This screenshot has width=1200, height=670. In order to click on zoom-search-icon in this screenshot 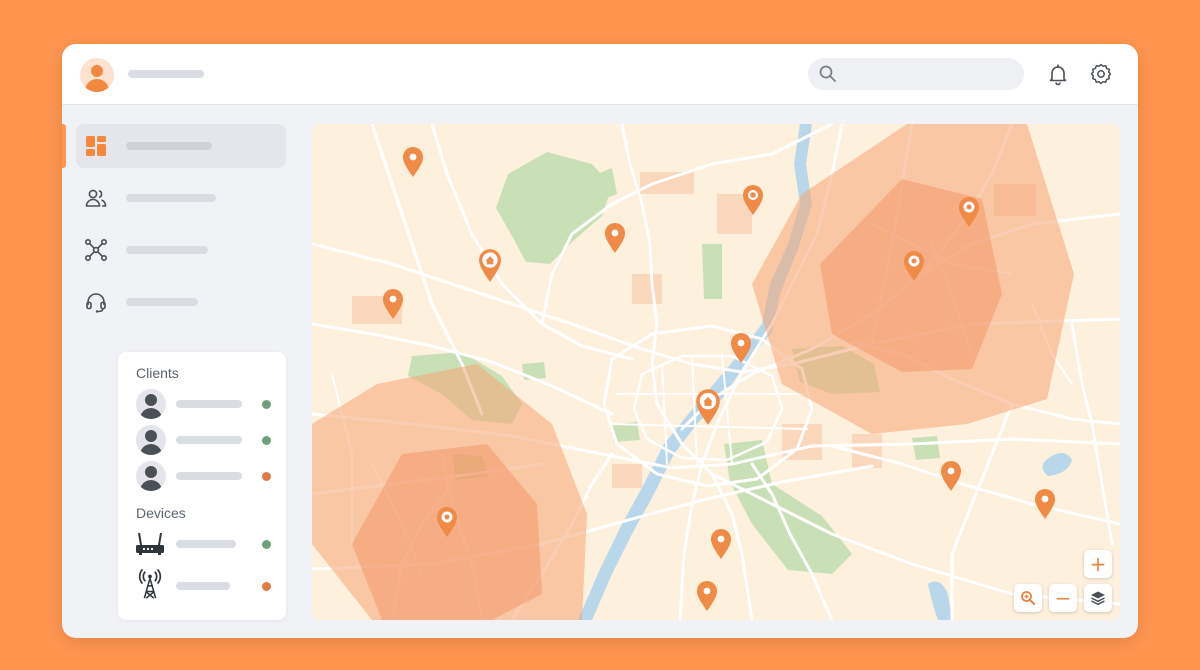, I will do `click(1028, 598)`.